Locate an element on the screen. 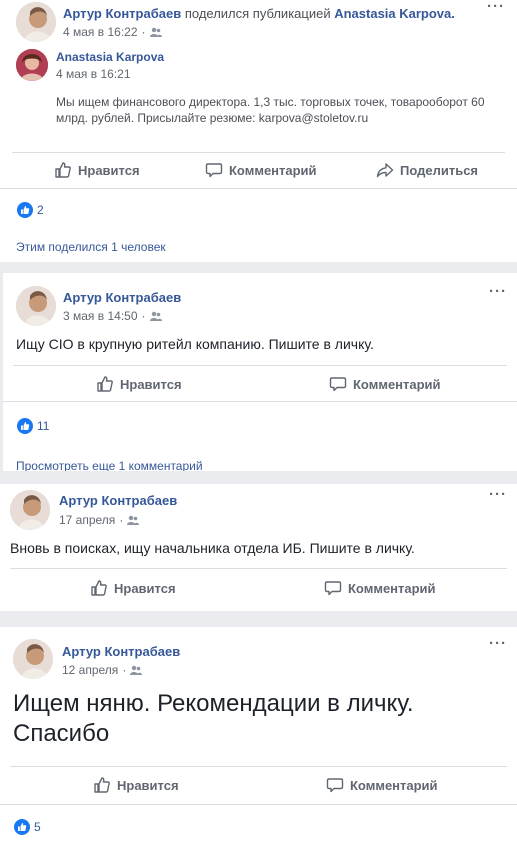 Image resolution: width=517 pixels, height=846 pixels. share-label: Поделиться is located at coordinates (439, 170).